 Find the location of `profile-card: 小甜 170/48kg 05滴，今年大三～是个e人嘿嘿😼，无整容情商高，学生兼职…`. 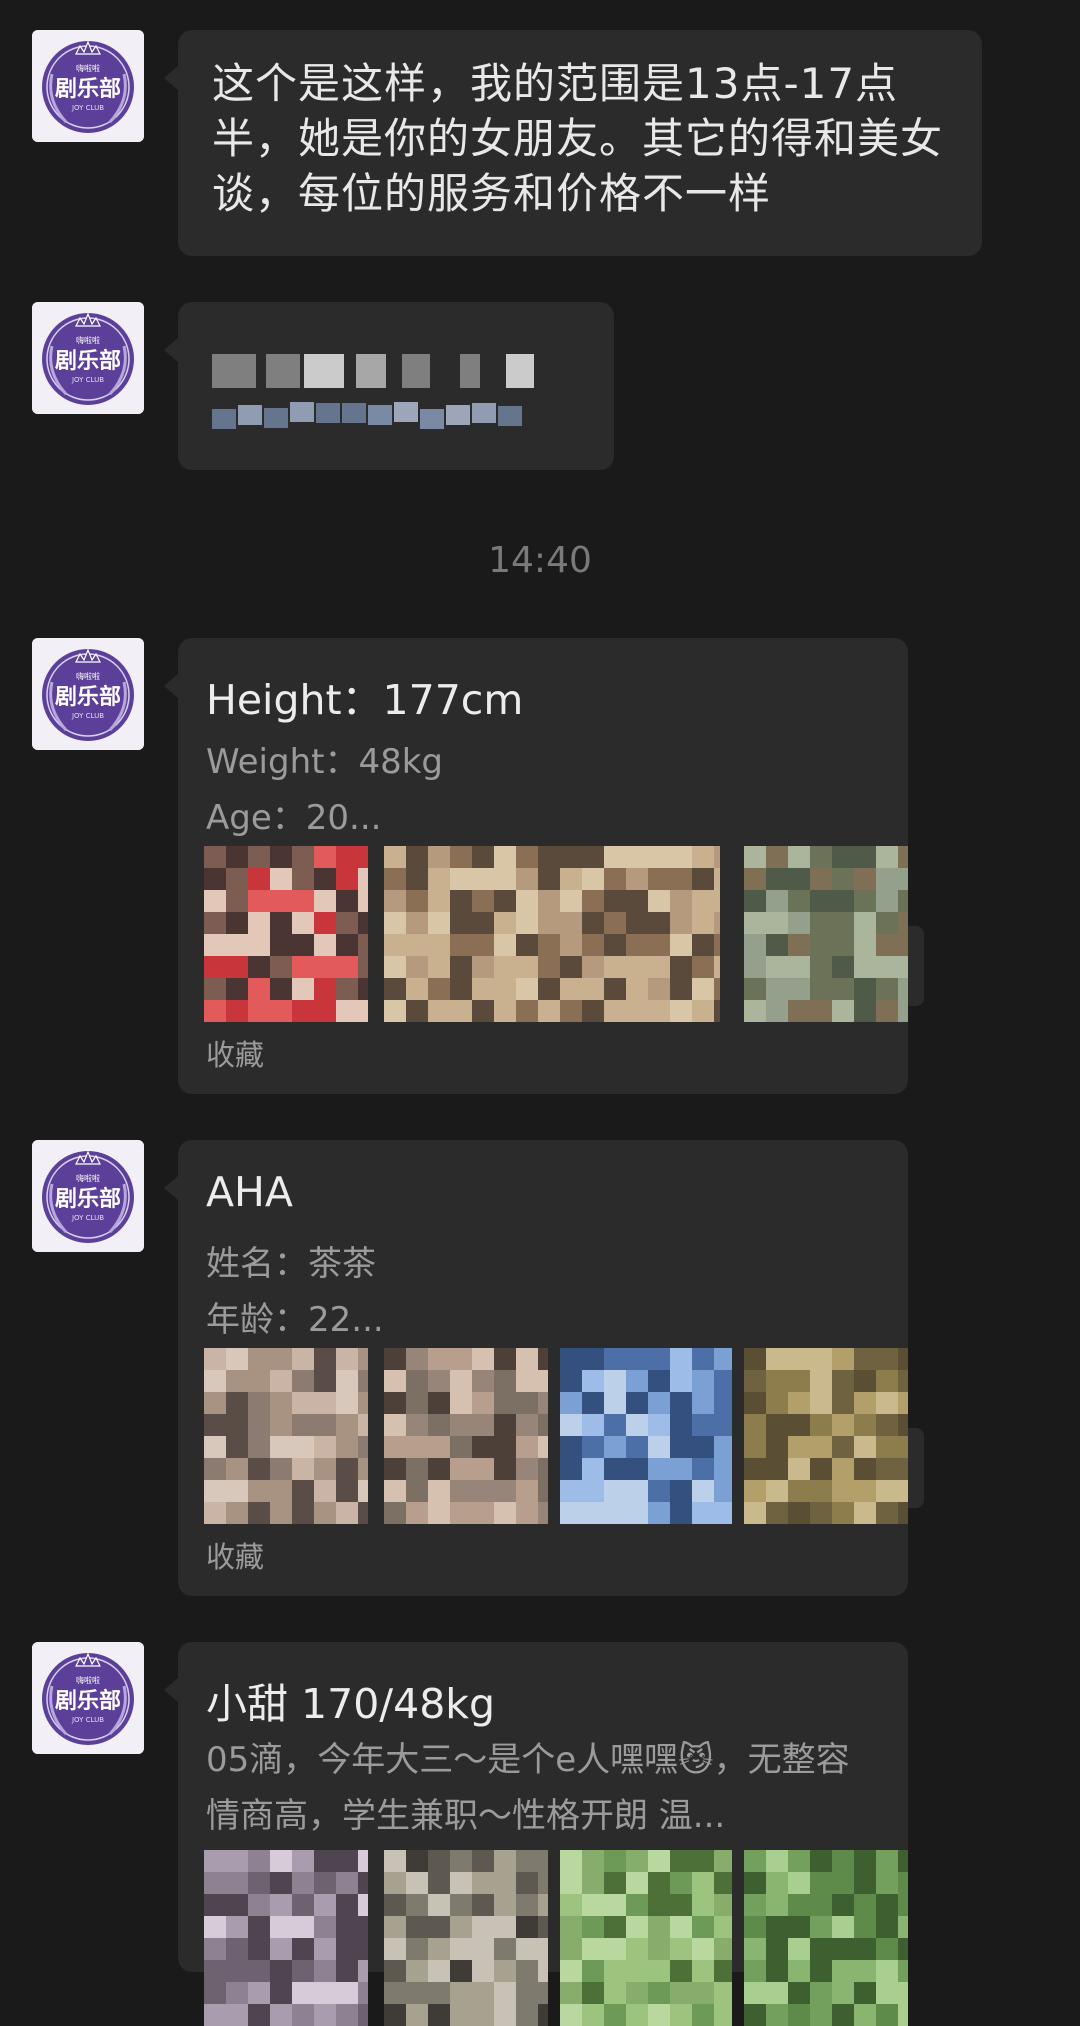

profile-card: 小甜 170/48kg 05滴，今年大三～是个e人嘿嘿😼，无整容情商高，学生兼职… is located at coordinates (536, 1834).